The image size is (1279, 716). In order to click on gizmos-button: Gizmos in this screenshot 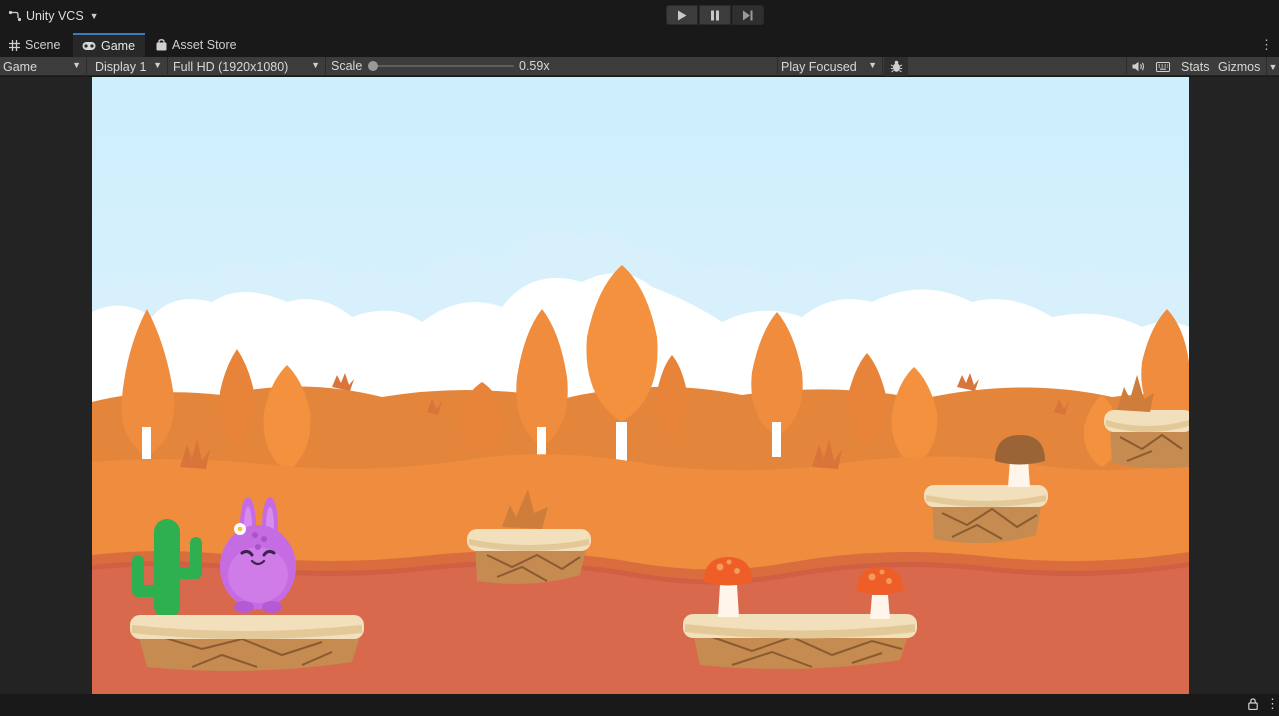, I will do `click(1239, 66)`.